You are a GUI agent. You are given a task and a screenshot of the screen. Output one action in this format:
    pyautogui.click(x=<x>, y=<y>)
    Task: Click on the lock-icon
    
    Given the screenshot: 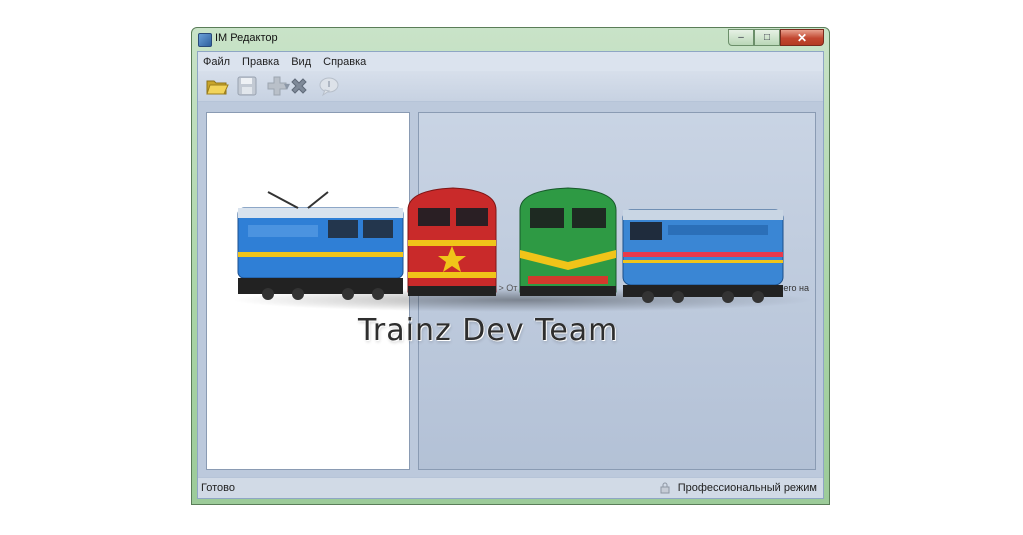 What is the action you would take?
    pyautogui.click(x=665, y=488)
    